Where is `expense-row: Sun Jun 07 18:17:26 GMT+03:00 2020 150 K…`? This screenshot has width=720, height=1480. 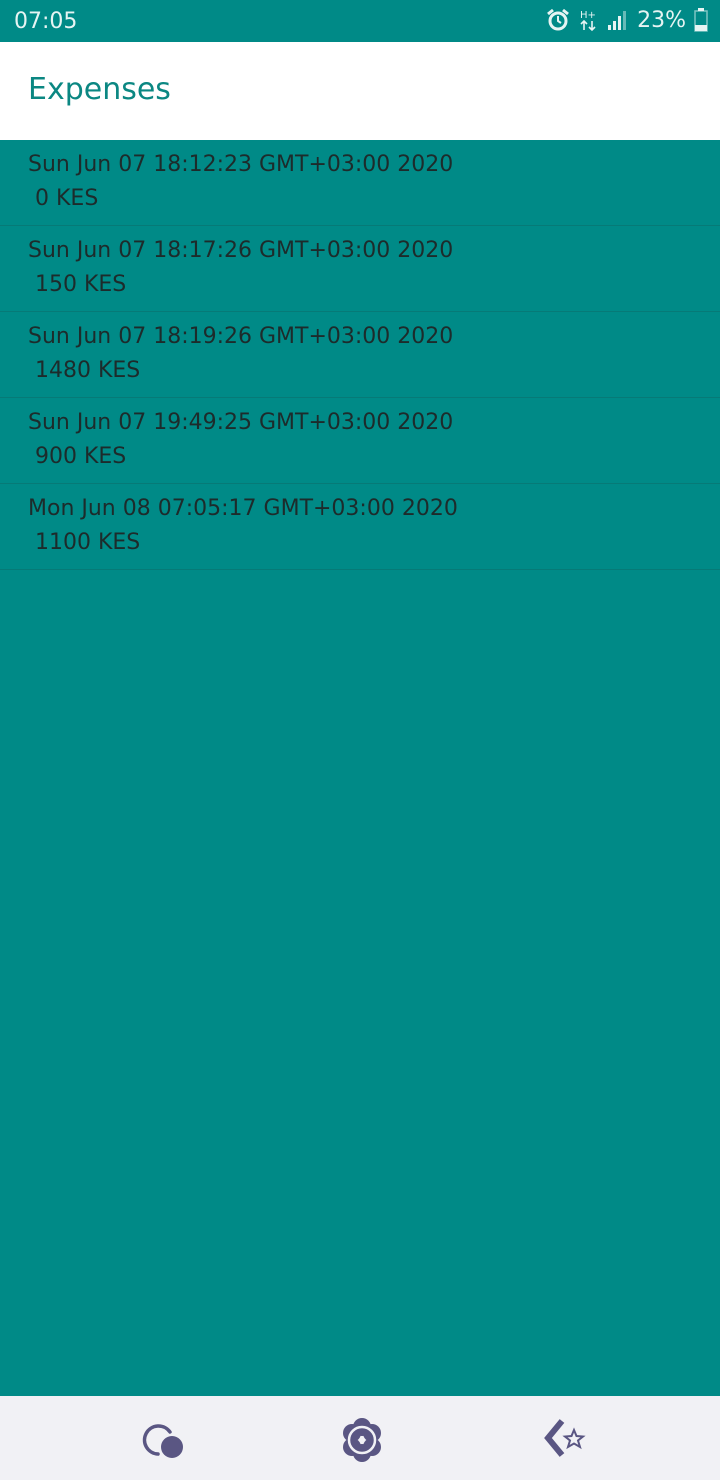
expense-row: Sun Jun 07 18:17:26 GMT+03:00 2020 150 K… is located at coordinates (360, 269).